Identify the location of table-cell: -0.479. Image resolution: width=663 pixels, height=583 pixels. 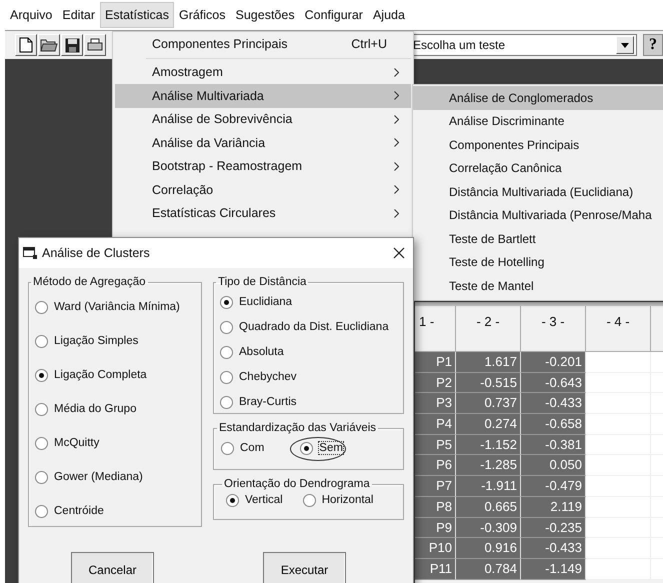
(553, 486).